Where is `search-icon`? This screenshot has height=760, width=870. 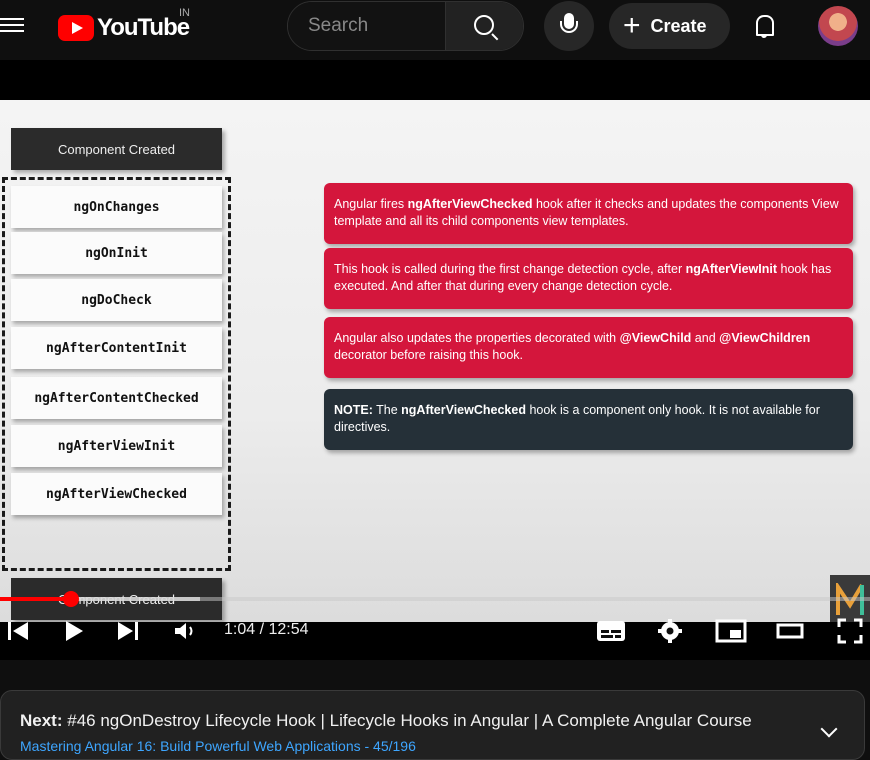
search-icon is located at coordinates (484, 26).